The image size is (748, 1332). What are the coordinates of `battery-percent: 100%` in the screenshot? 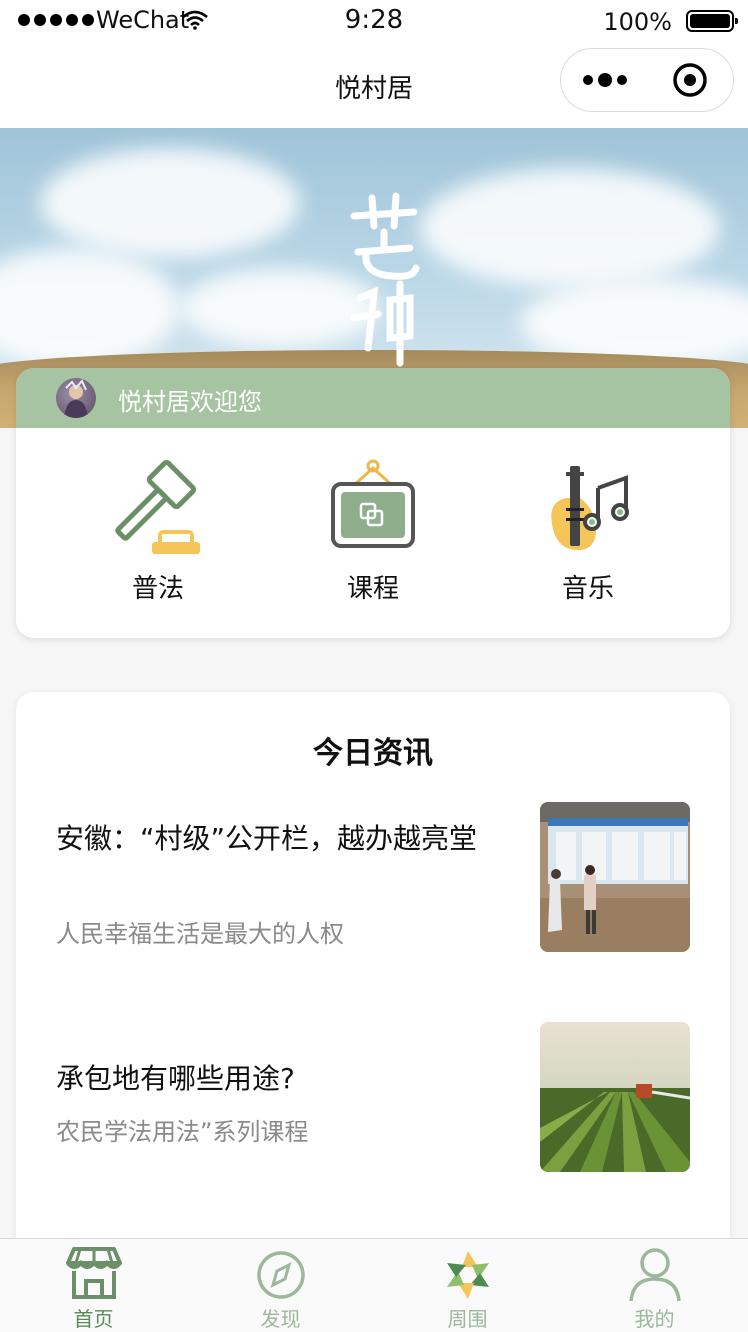 It's located at (637, 22).